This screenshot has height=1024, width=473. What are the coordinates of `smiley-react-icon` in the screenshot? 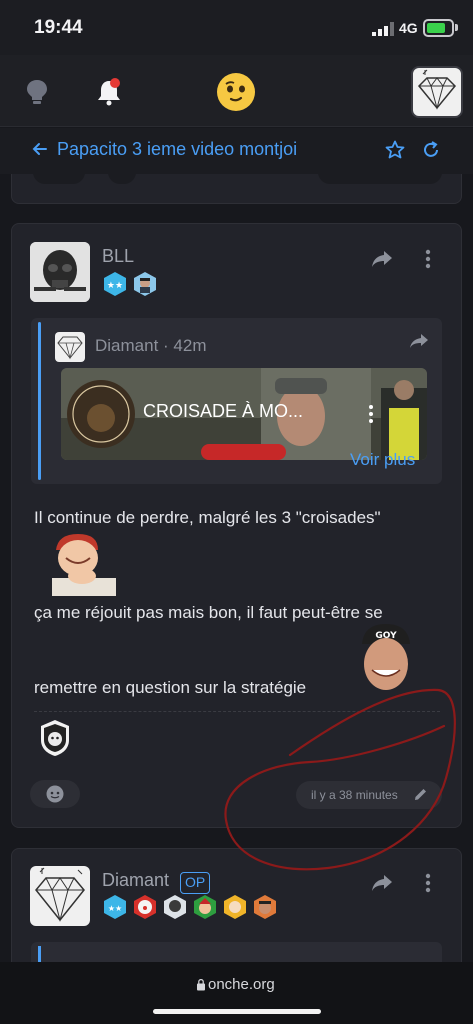 It's located at (55, 794).